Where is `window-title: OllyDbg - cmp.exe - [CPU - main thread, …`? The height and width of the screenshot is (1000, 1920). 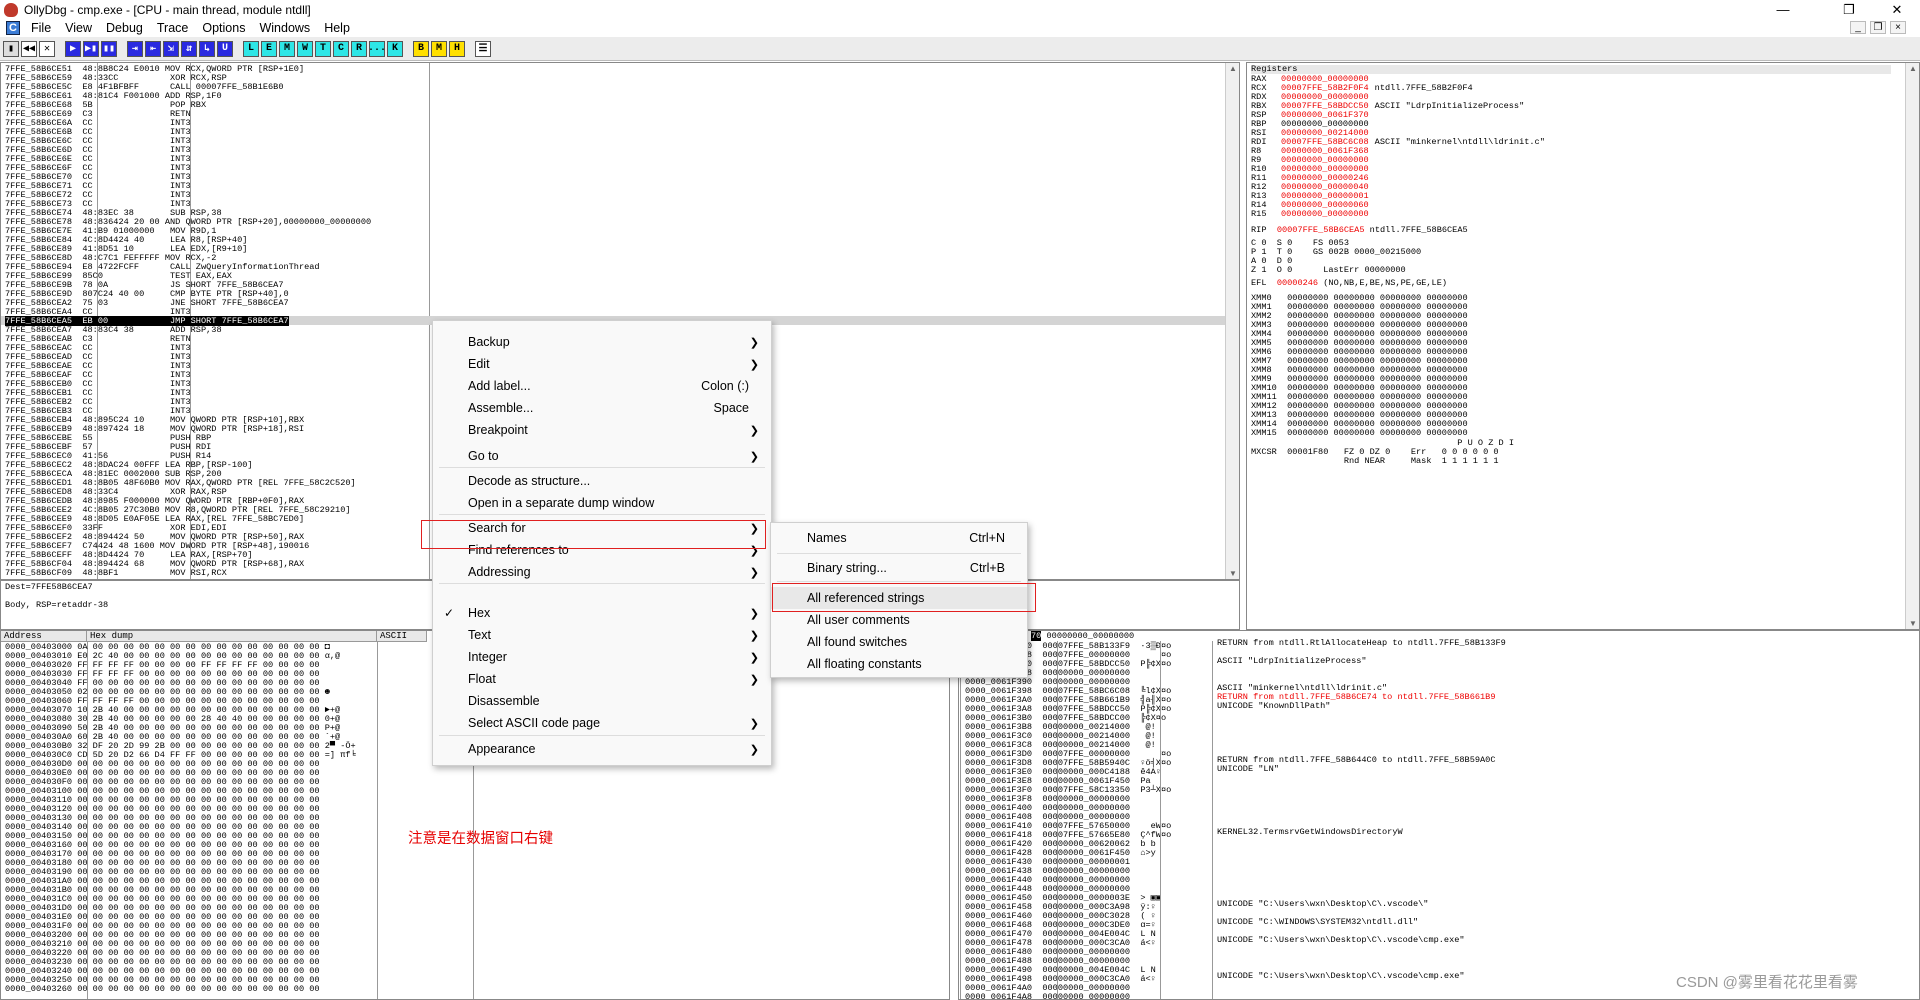 window-title: OllyDbg - cmp.exe - [CPU - main thread, … is located at coordinates (167, 9).